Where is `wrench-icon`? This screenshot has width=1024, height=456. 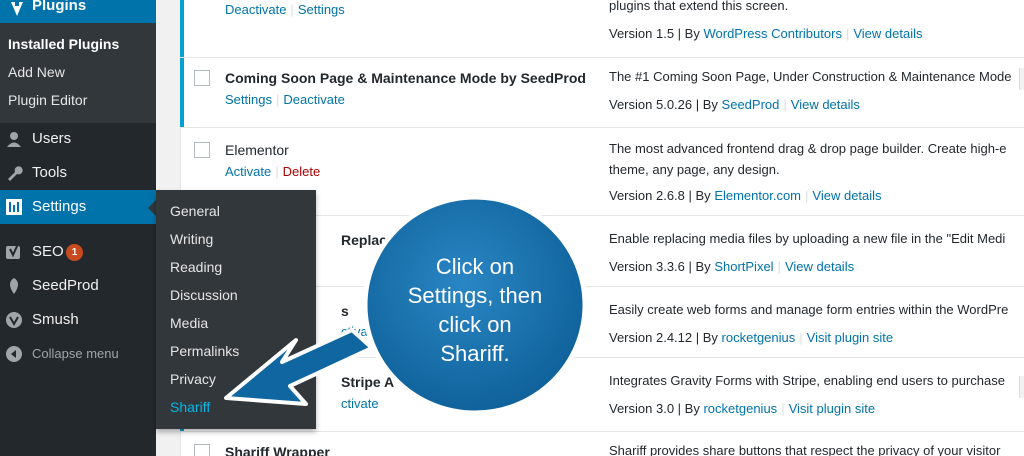
wrench-icon is located at coordinates (15, 173).